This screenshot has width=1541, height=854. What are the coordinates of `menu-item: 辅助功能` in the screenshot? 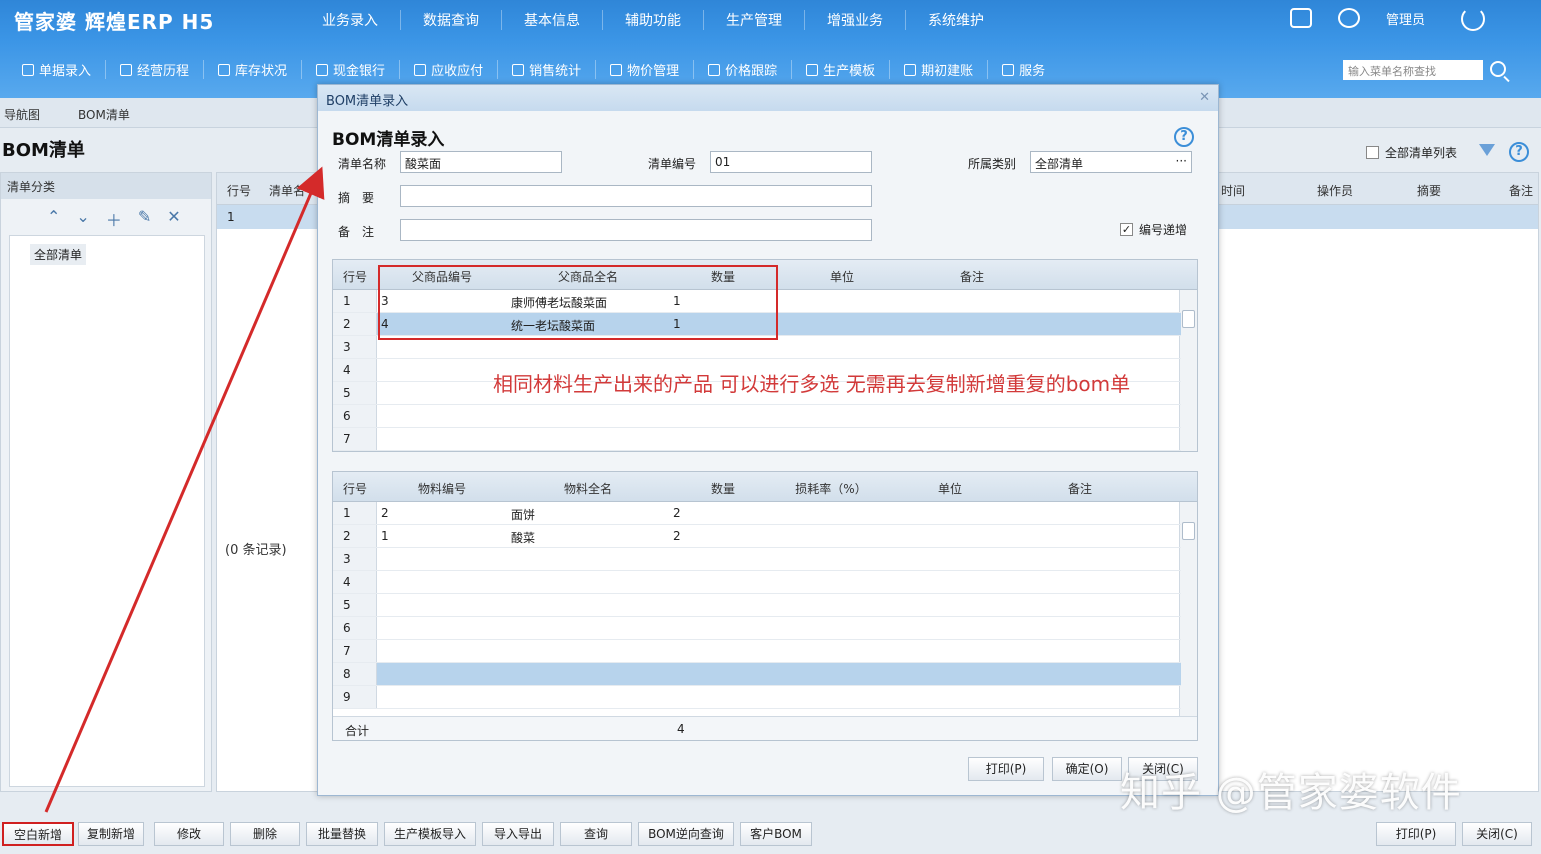 It's located at (653, 20).